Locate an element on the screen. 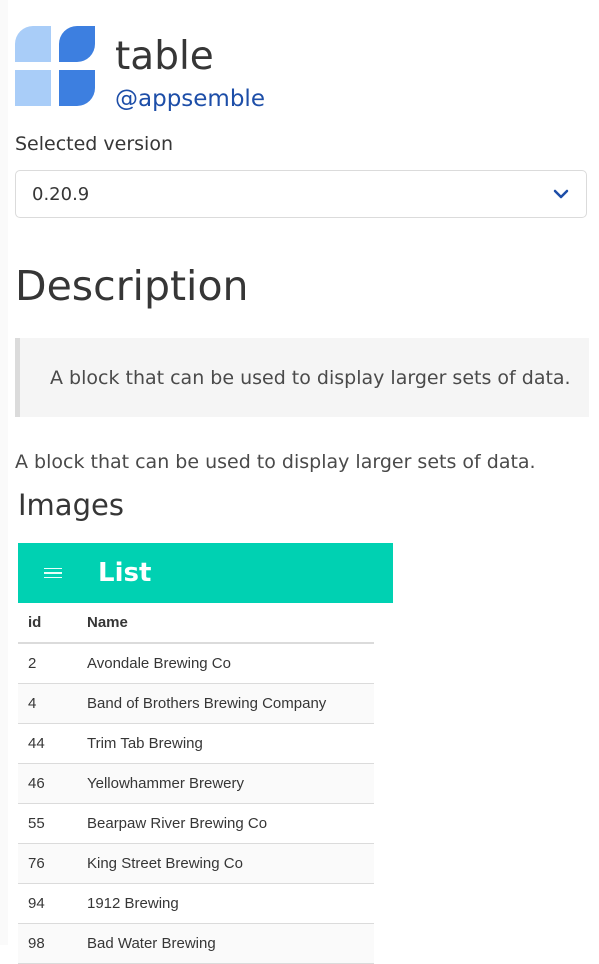  block-header: table @appsemble is located at coordinates (140, 69).